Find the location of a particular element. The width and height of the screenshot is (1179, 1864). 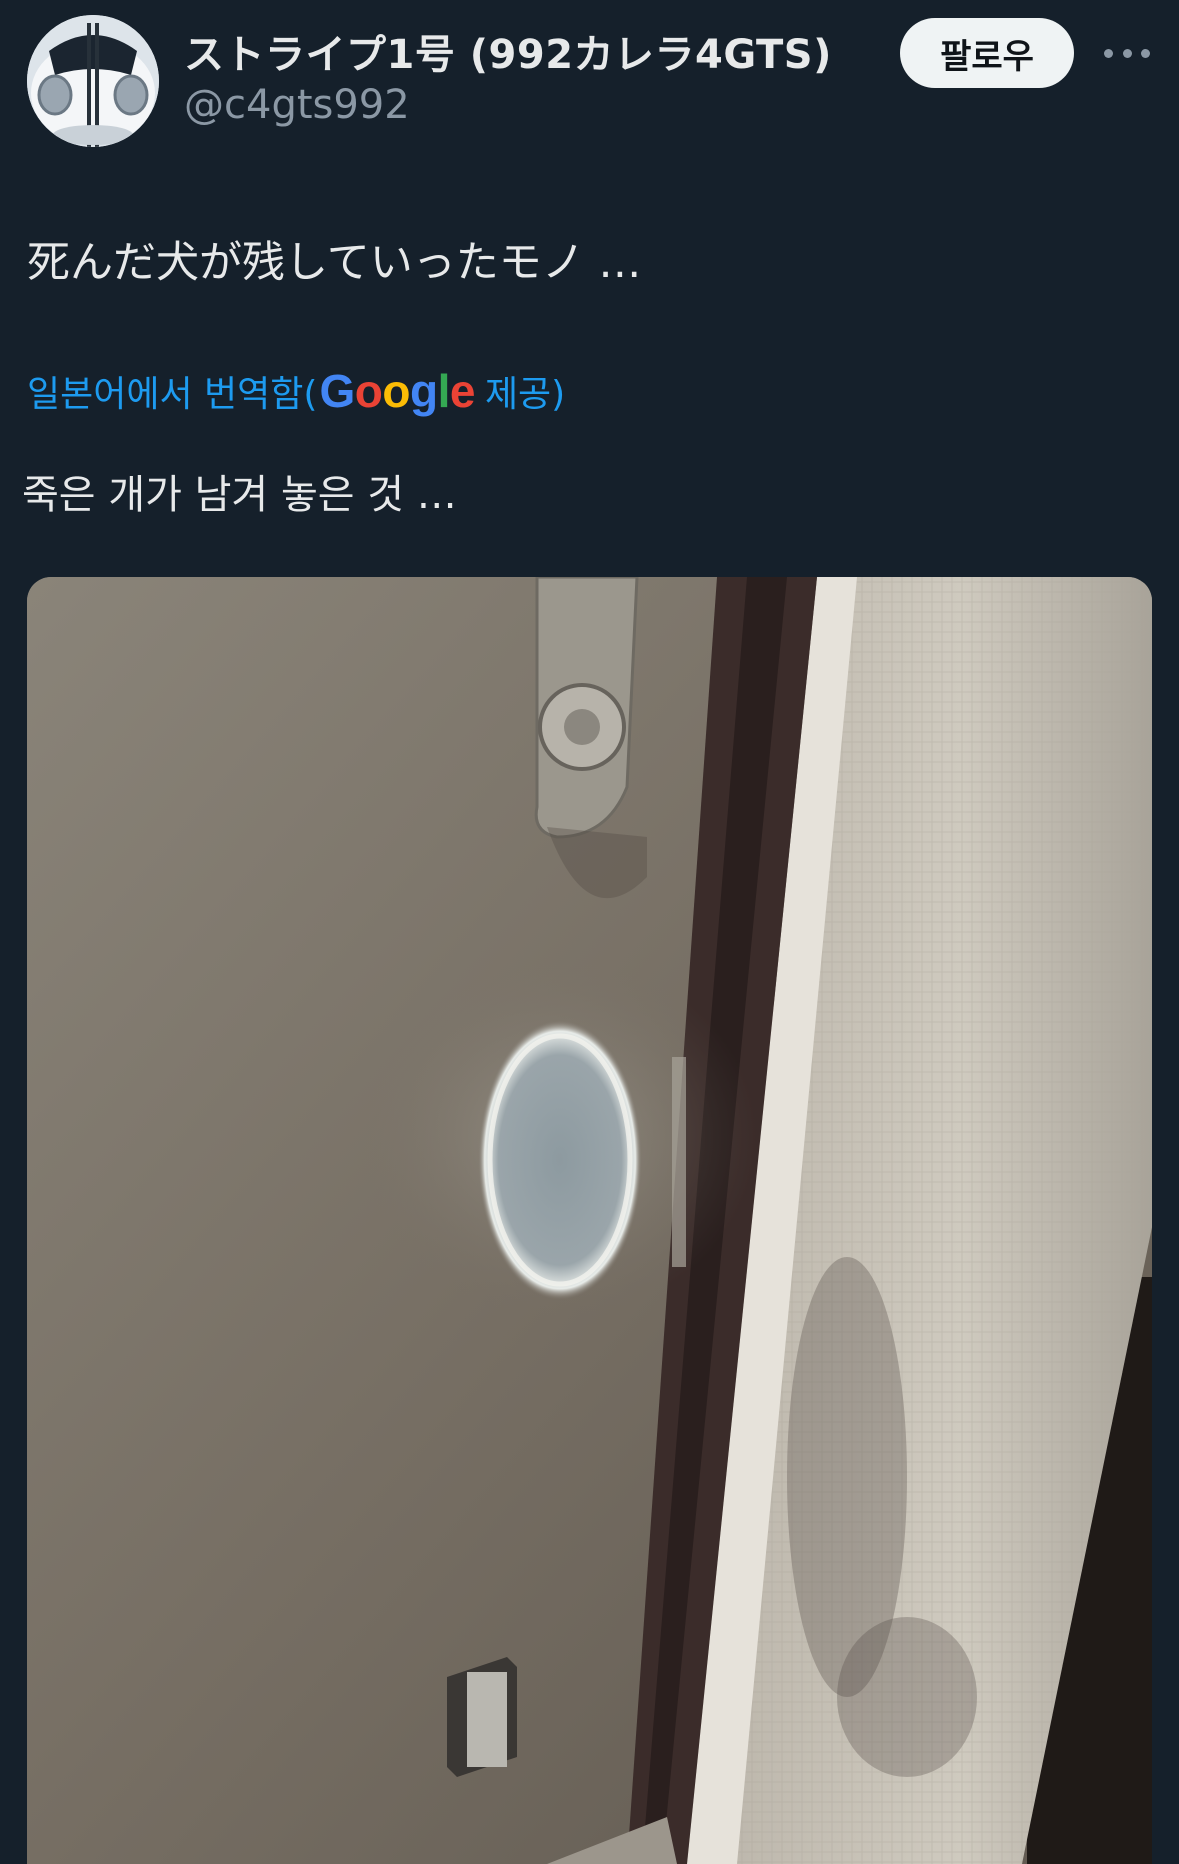

translation-attribution: 일본어에서 번역함( Google 제공) is located at coordinates (296, 391).